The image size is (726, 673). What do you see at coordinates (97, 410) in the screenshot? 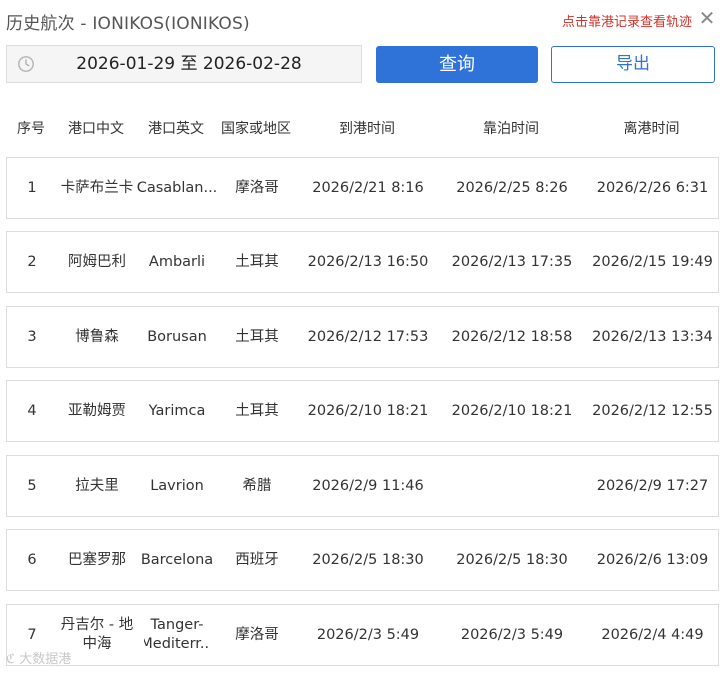
I see `row-port-cn: 亚勒姆贾` at bounding box center [97, 410].